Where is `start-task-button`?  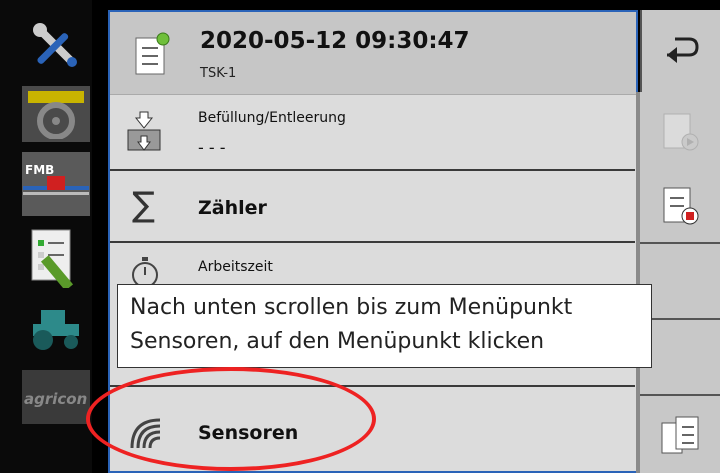 start-task-button is located at coordinates (680, 132).